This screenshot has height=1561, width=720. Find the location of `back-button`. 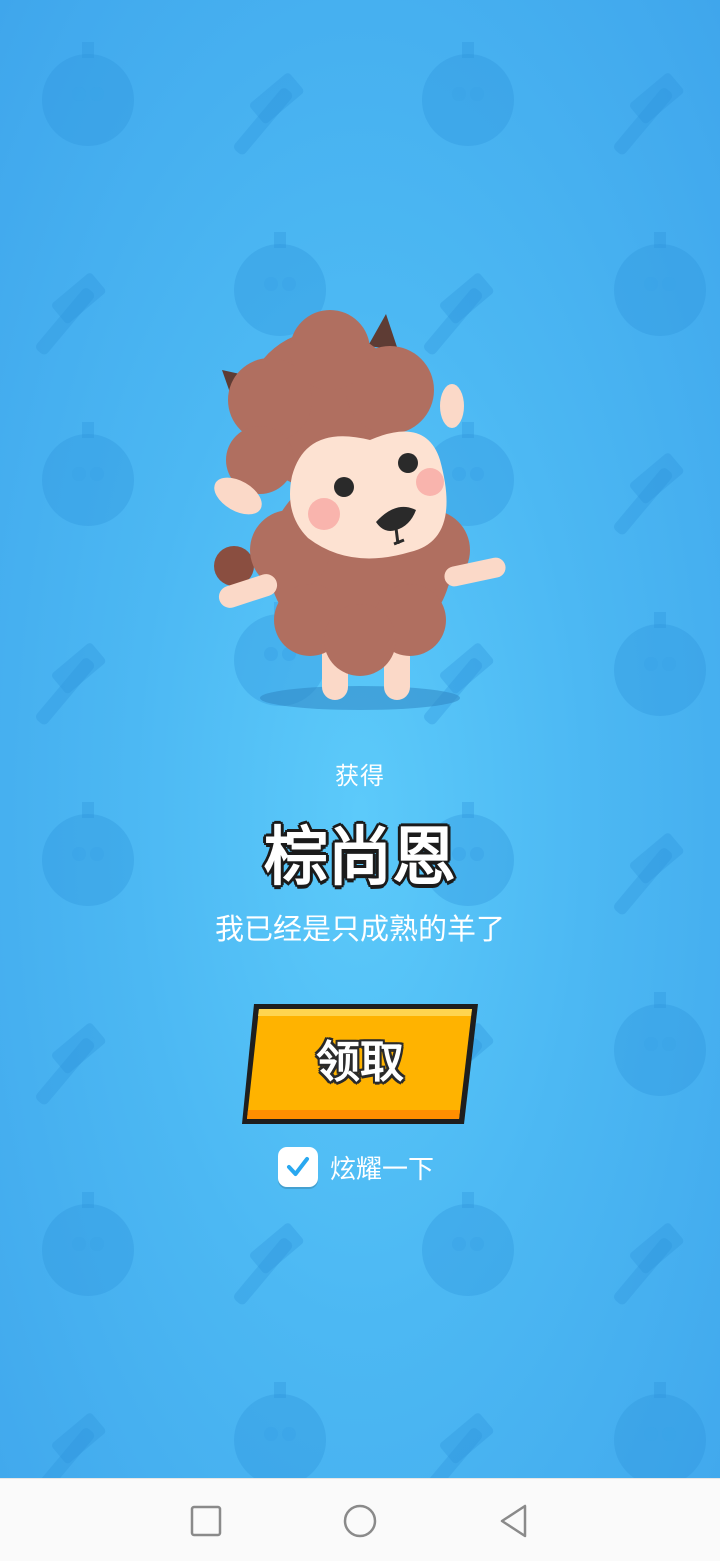

back-button is located at coordinates (514, 1521).